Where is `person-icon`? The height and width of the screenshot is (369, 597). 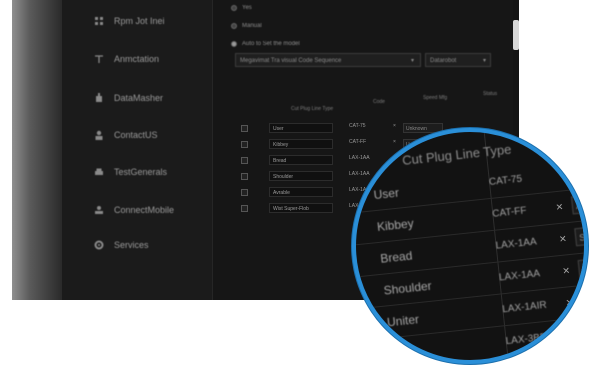 person-icon is located at coordinates (99, 135).